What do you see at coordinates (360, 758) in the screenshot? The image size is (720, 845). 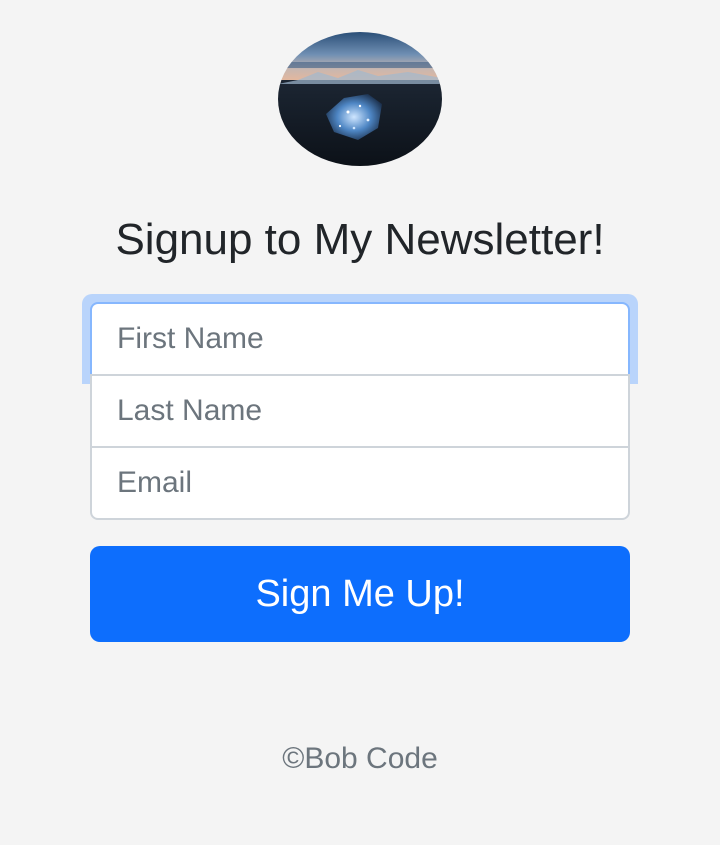 I see `footer-copyright: ©Bob Code` at bounding box center [360, 758].